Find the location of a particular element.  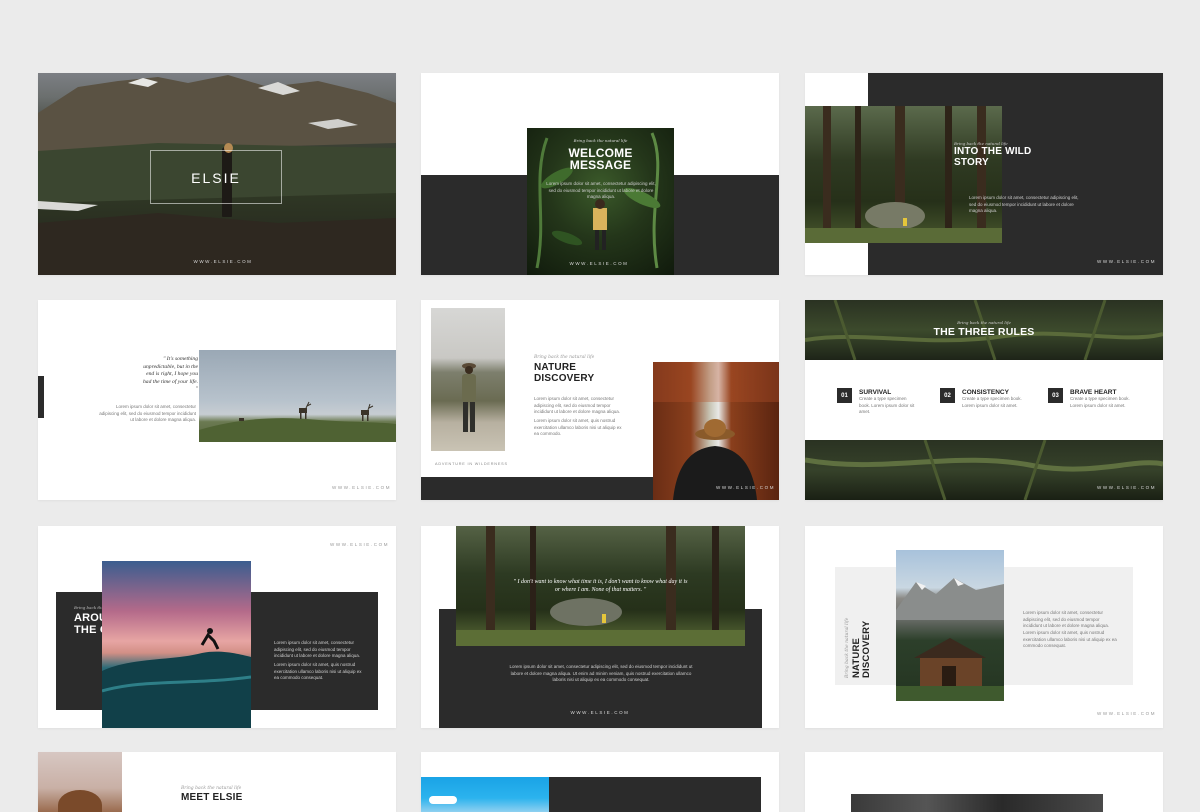

cloud-shape is located at coordinates (443, 800).